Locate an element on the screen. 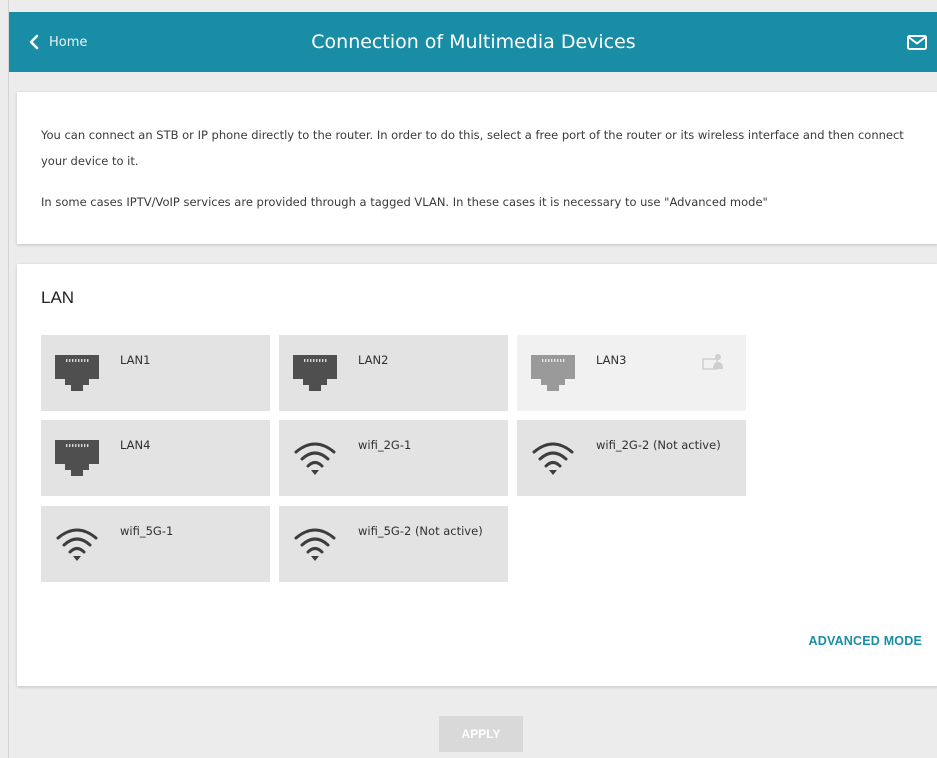 This screenshot has height=758, width=937. port-tile-wifi-5g-2: wifi_5G-2 (Not active) is located at coordinates (393, 544).